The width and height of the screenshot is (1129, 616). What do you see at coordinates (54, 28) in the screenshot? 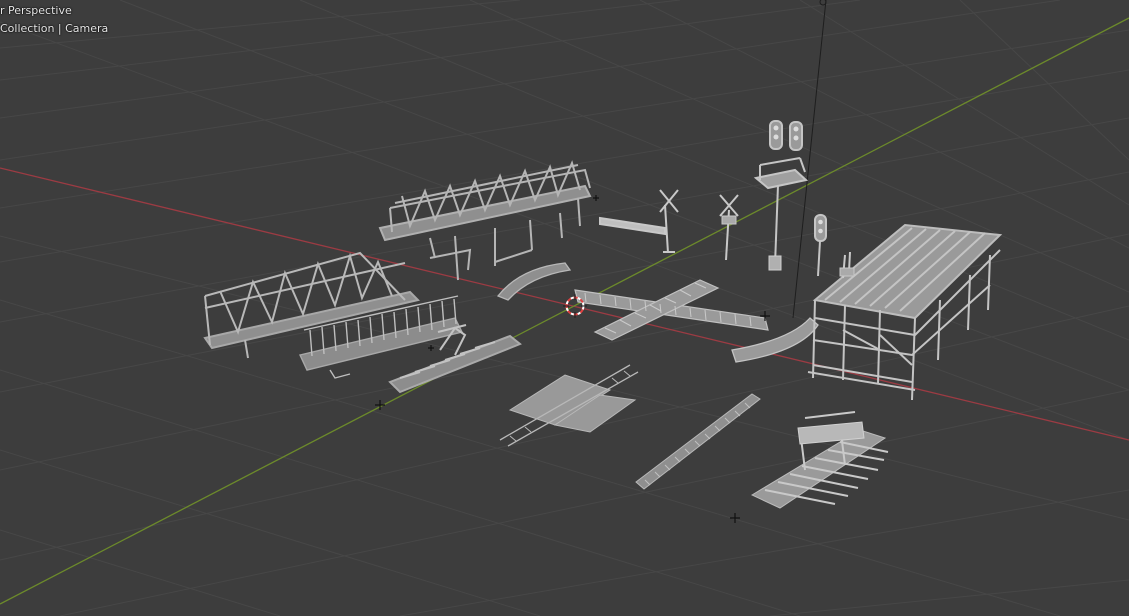
I see `viewport-collection-label: Collection | Camera` at bounding box center [54, 28].